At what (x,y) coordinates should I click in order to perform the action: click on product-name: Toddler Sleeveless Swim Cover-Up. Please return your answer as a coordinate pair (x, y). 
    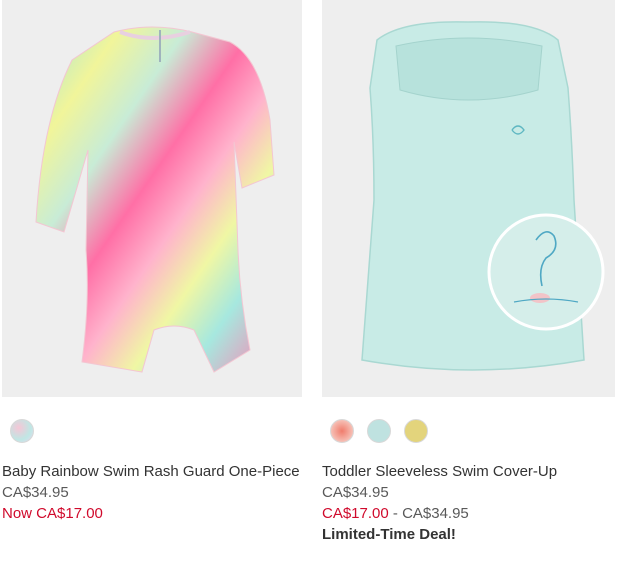
    Looking at the image, I should click on (468, 471).